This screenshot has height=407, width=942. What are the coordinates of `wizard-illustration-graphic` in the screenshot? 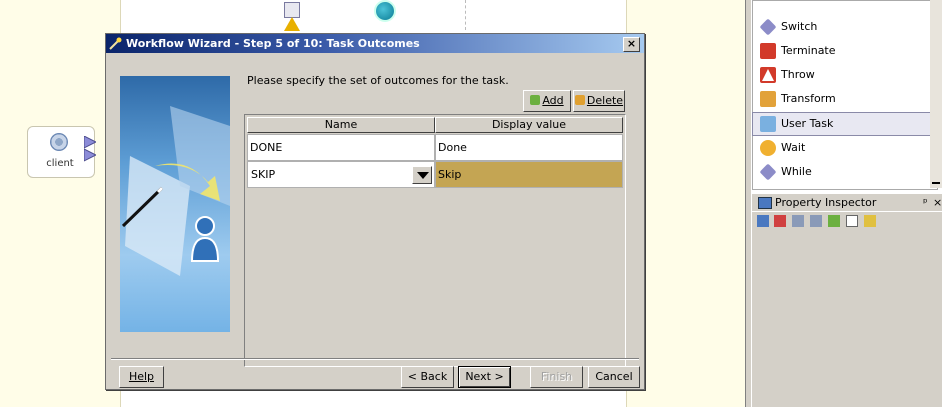 It's located at (175, 191).